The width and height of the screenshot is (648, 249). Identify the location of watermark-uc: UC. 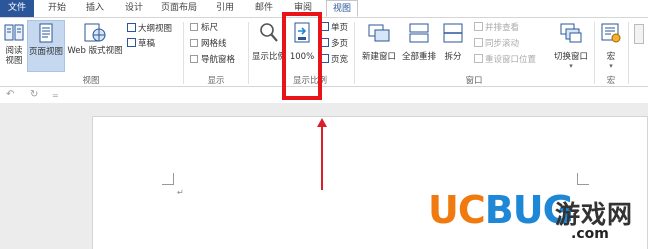
(457, 210).